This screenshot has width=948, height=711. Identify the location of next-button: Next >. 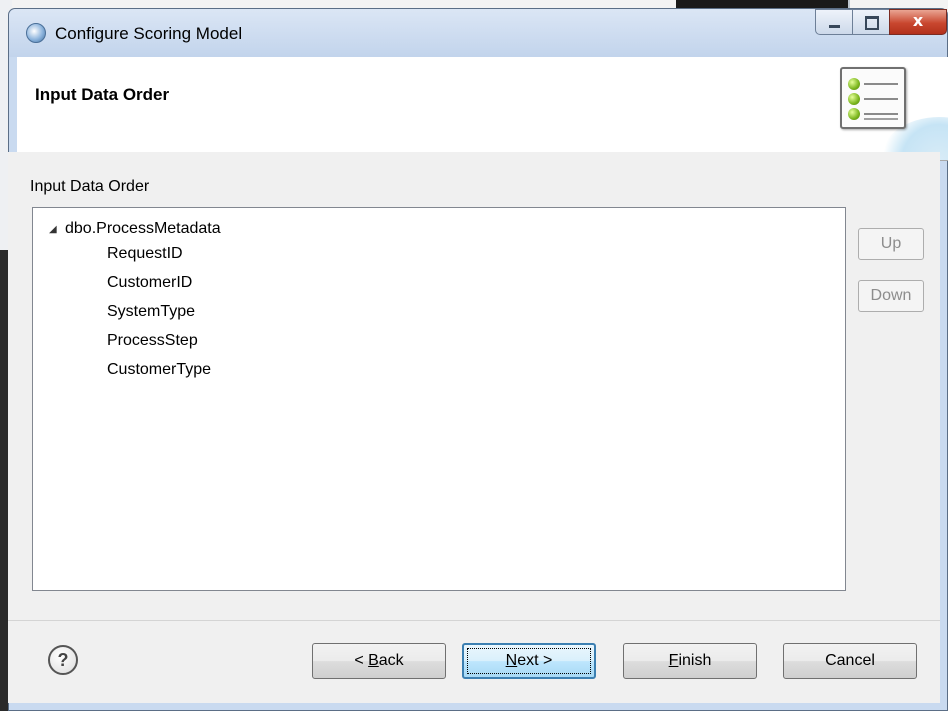
(529, 661).